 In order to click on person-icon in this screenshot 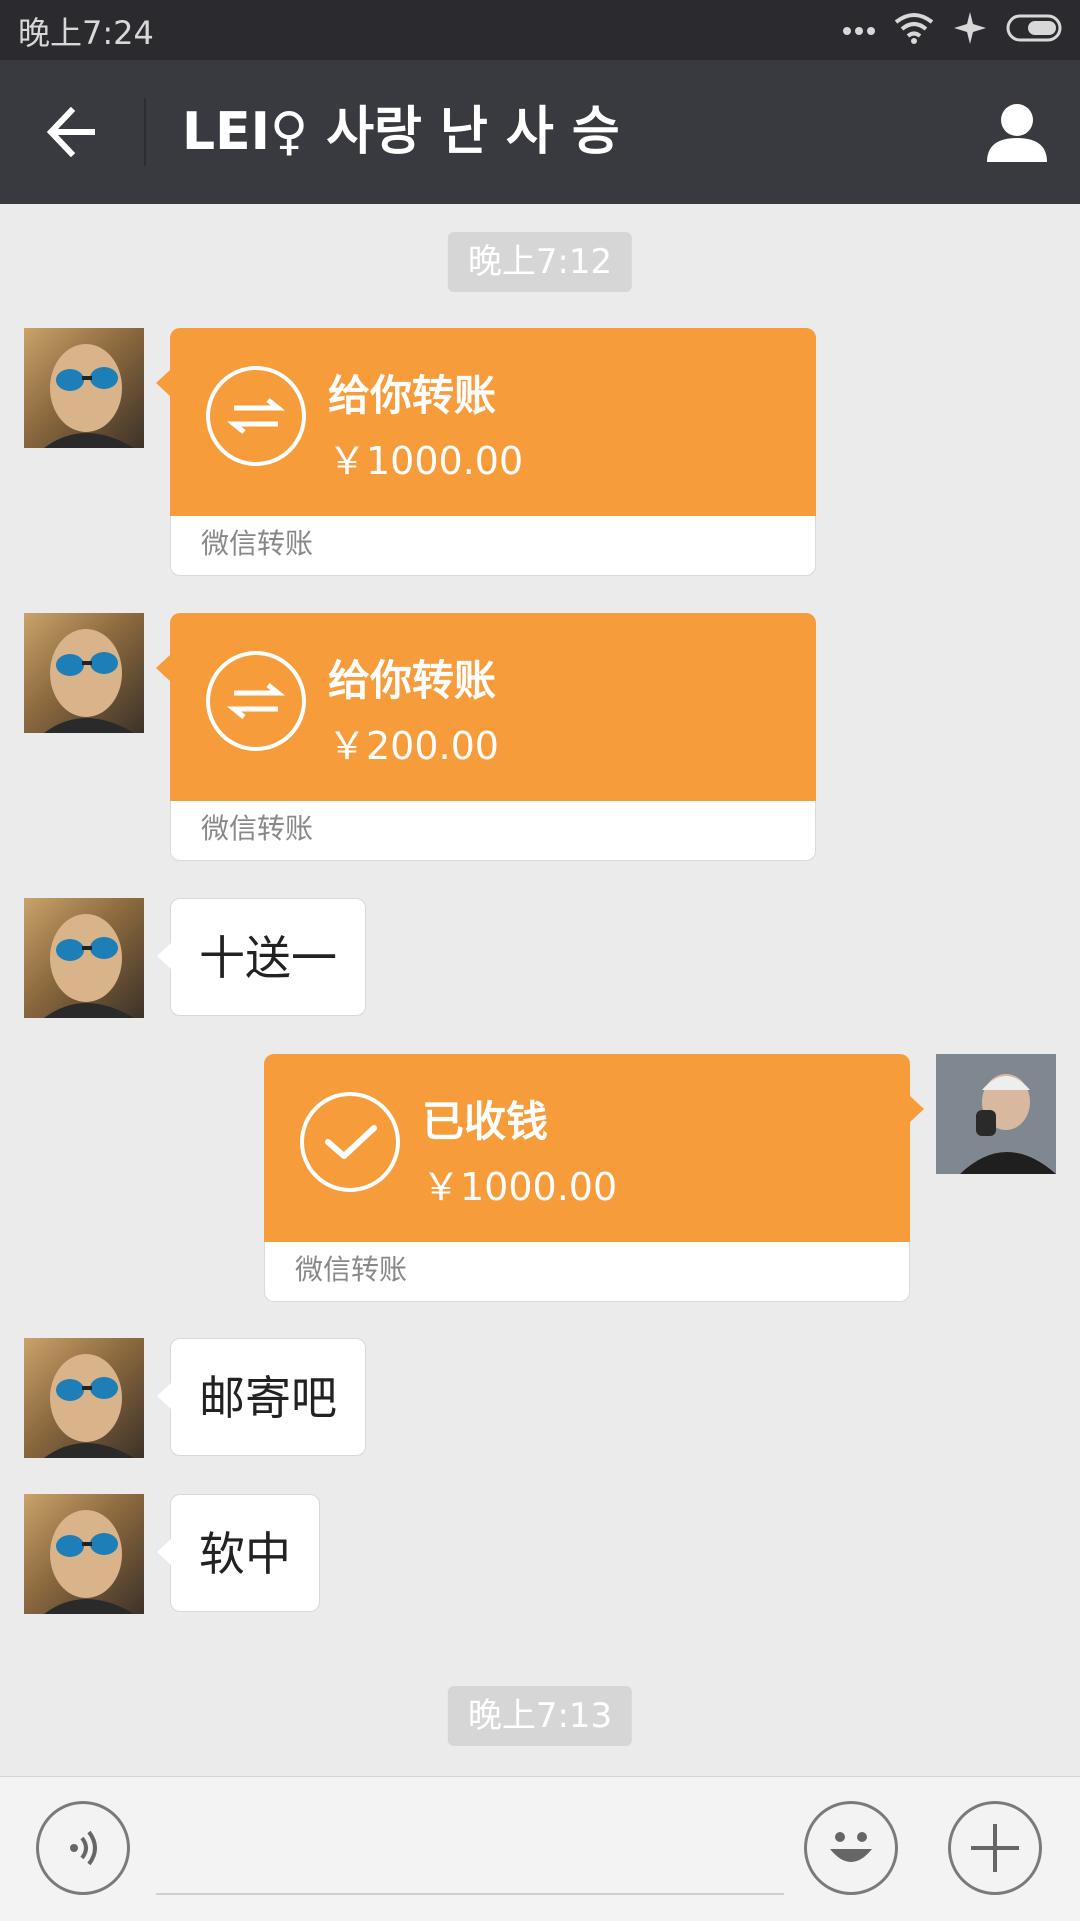, I will do `click(1017, 133)`.